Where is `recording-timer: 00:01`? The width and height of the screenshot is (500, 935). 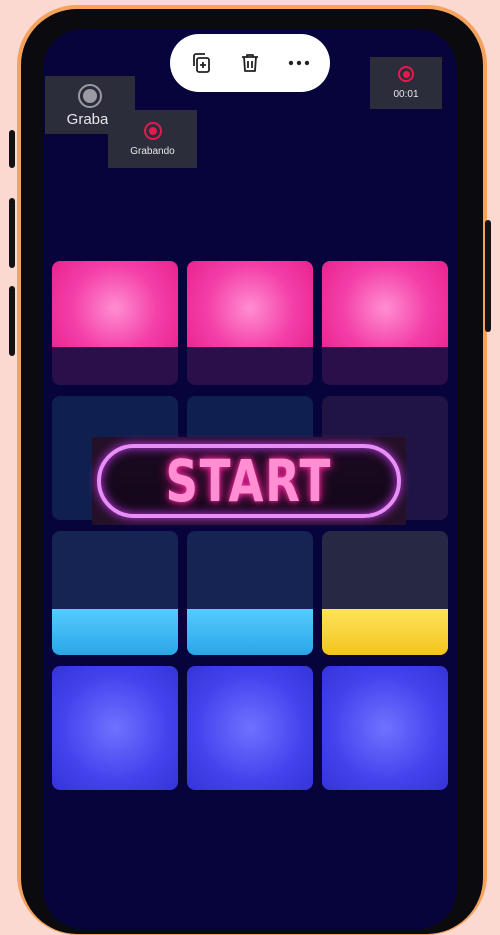
recording-timer: 00:01 is located at coordinates (406, 83).